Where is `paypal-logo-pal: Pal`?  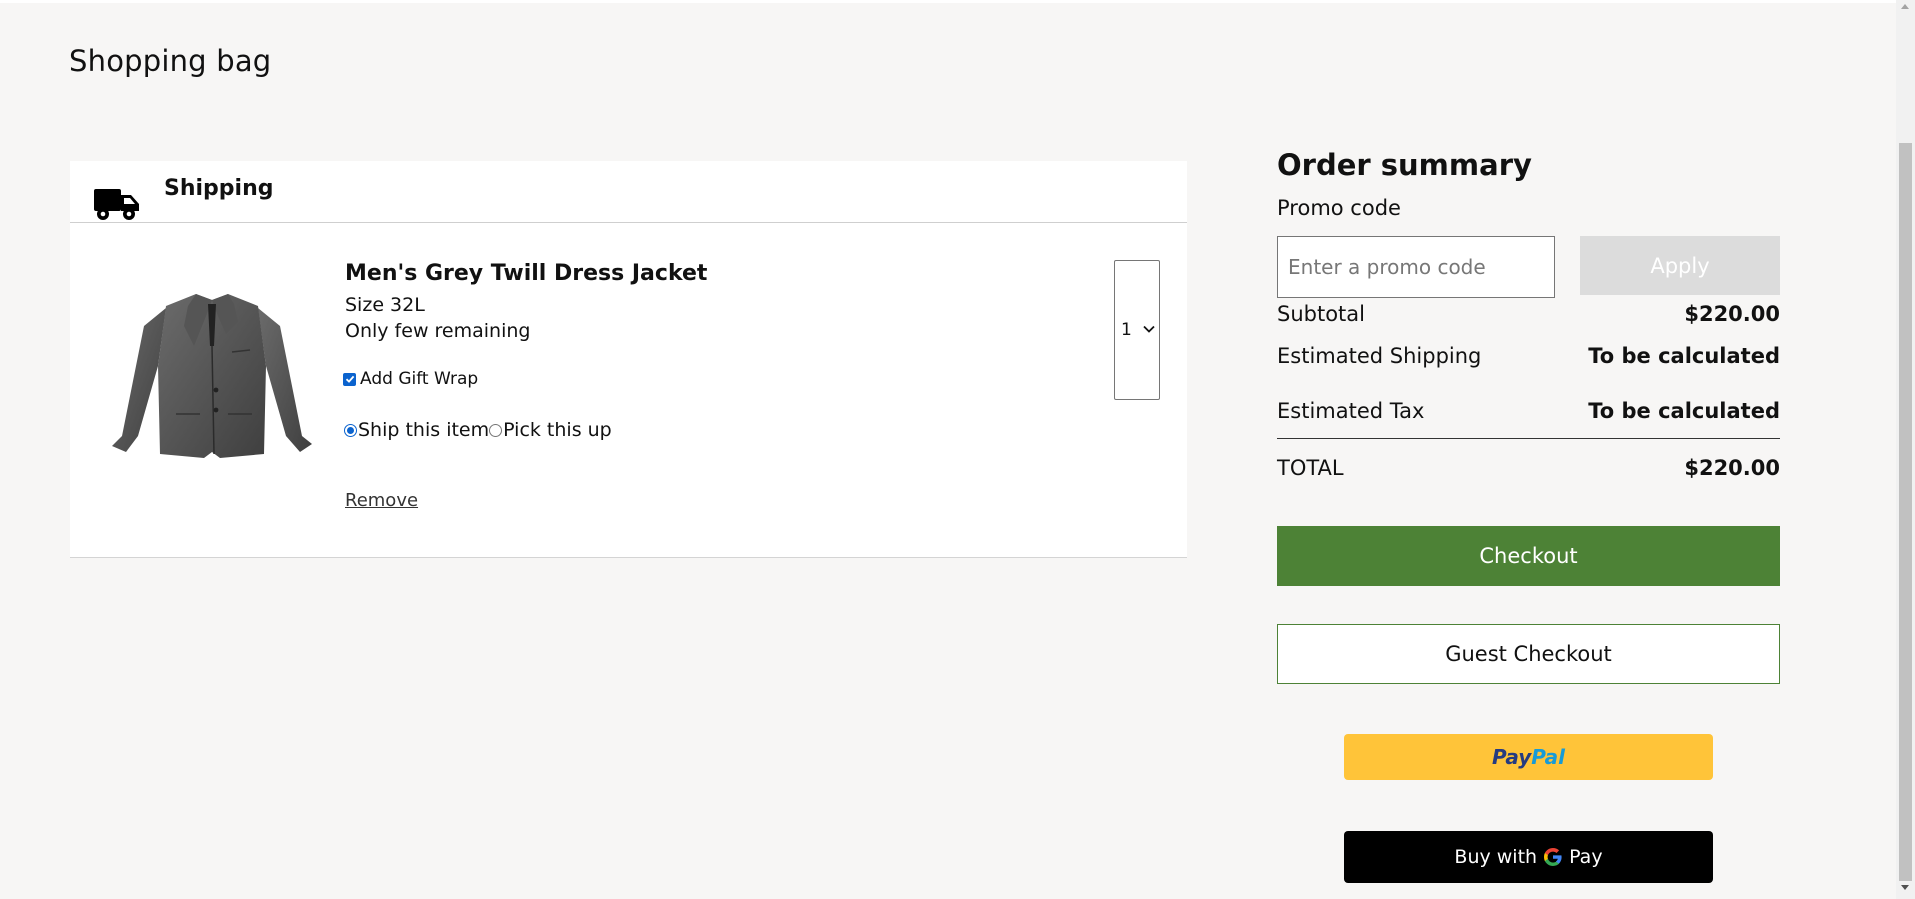 paypal-logo-pal: Pal is located at coordinates (1548, 757).